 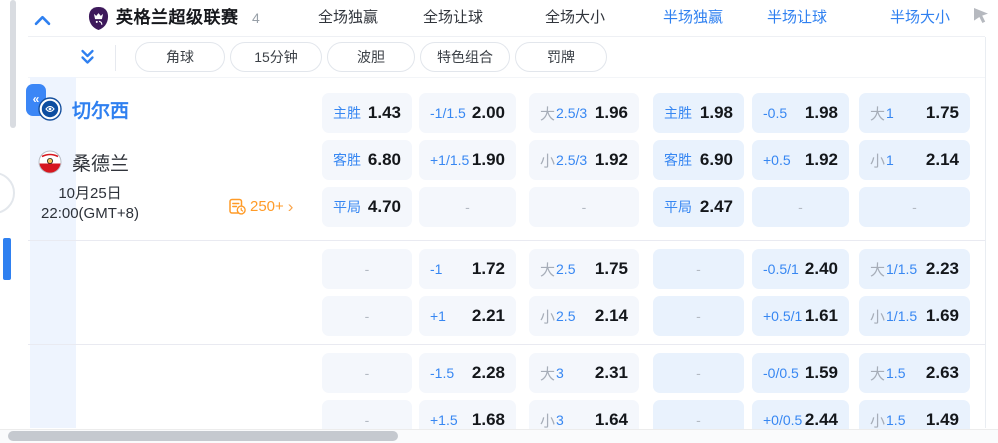 I want to click on odds-value: 2.31, so click(x=611, y=372).